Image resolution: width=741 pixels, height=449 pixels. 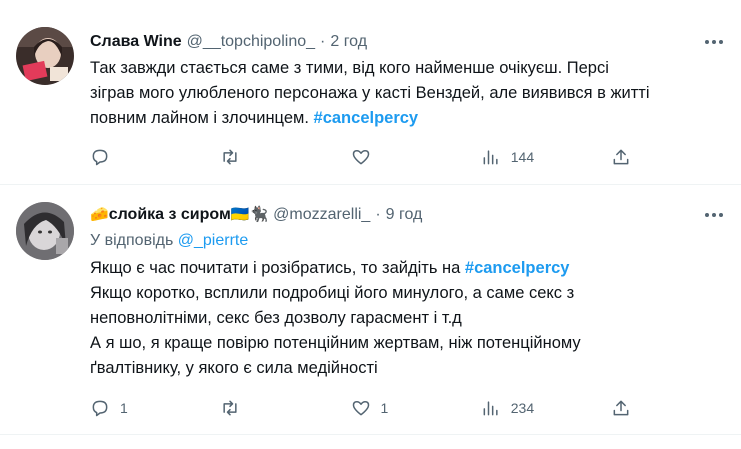 I want to click on views-button: 234, so click(x=511, y=408).